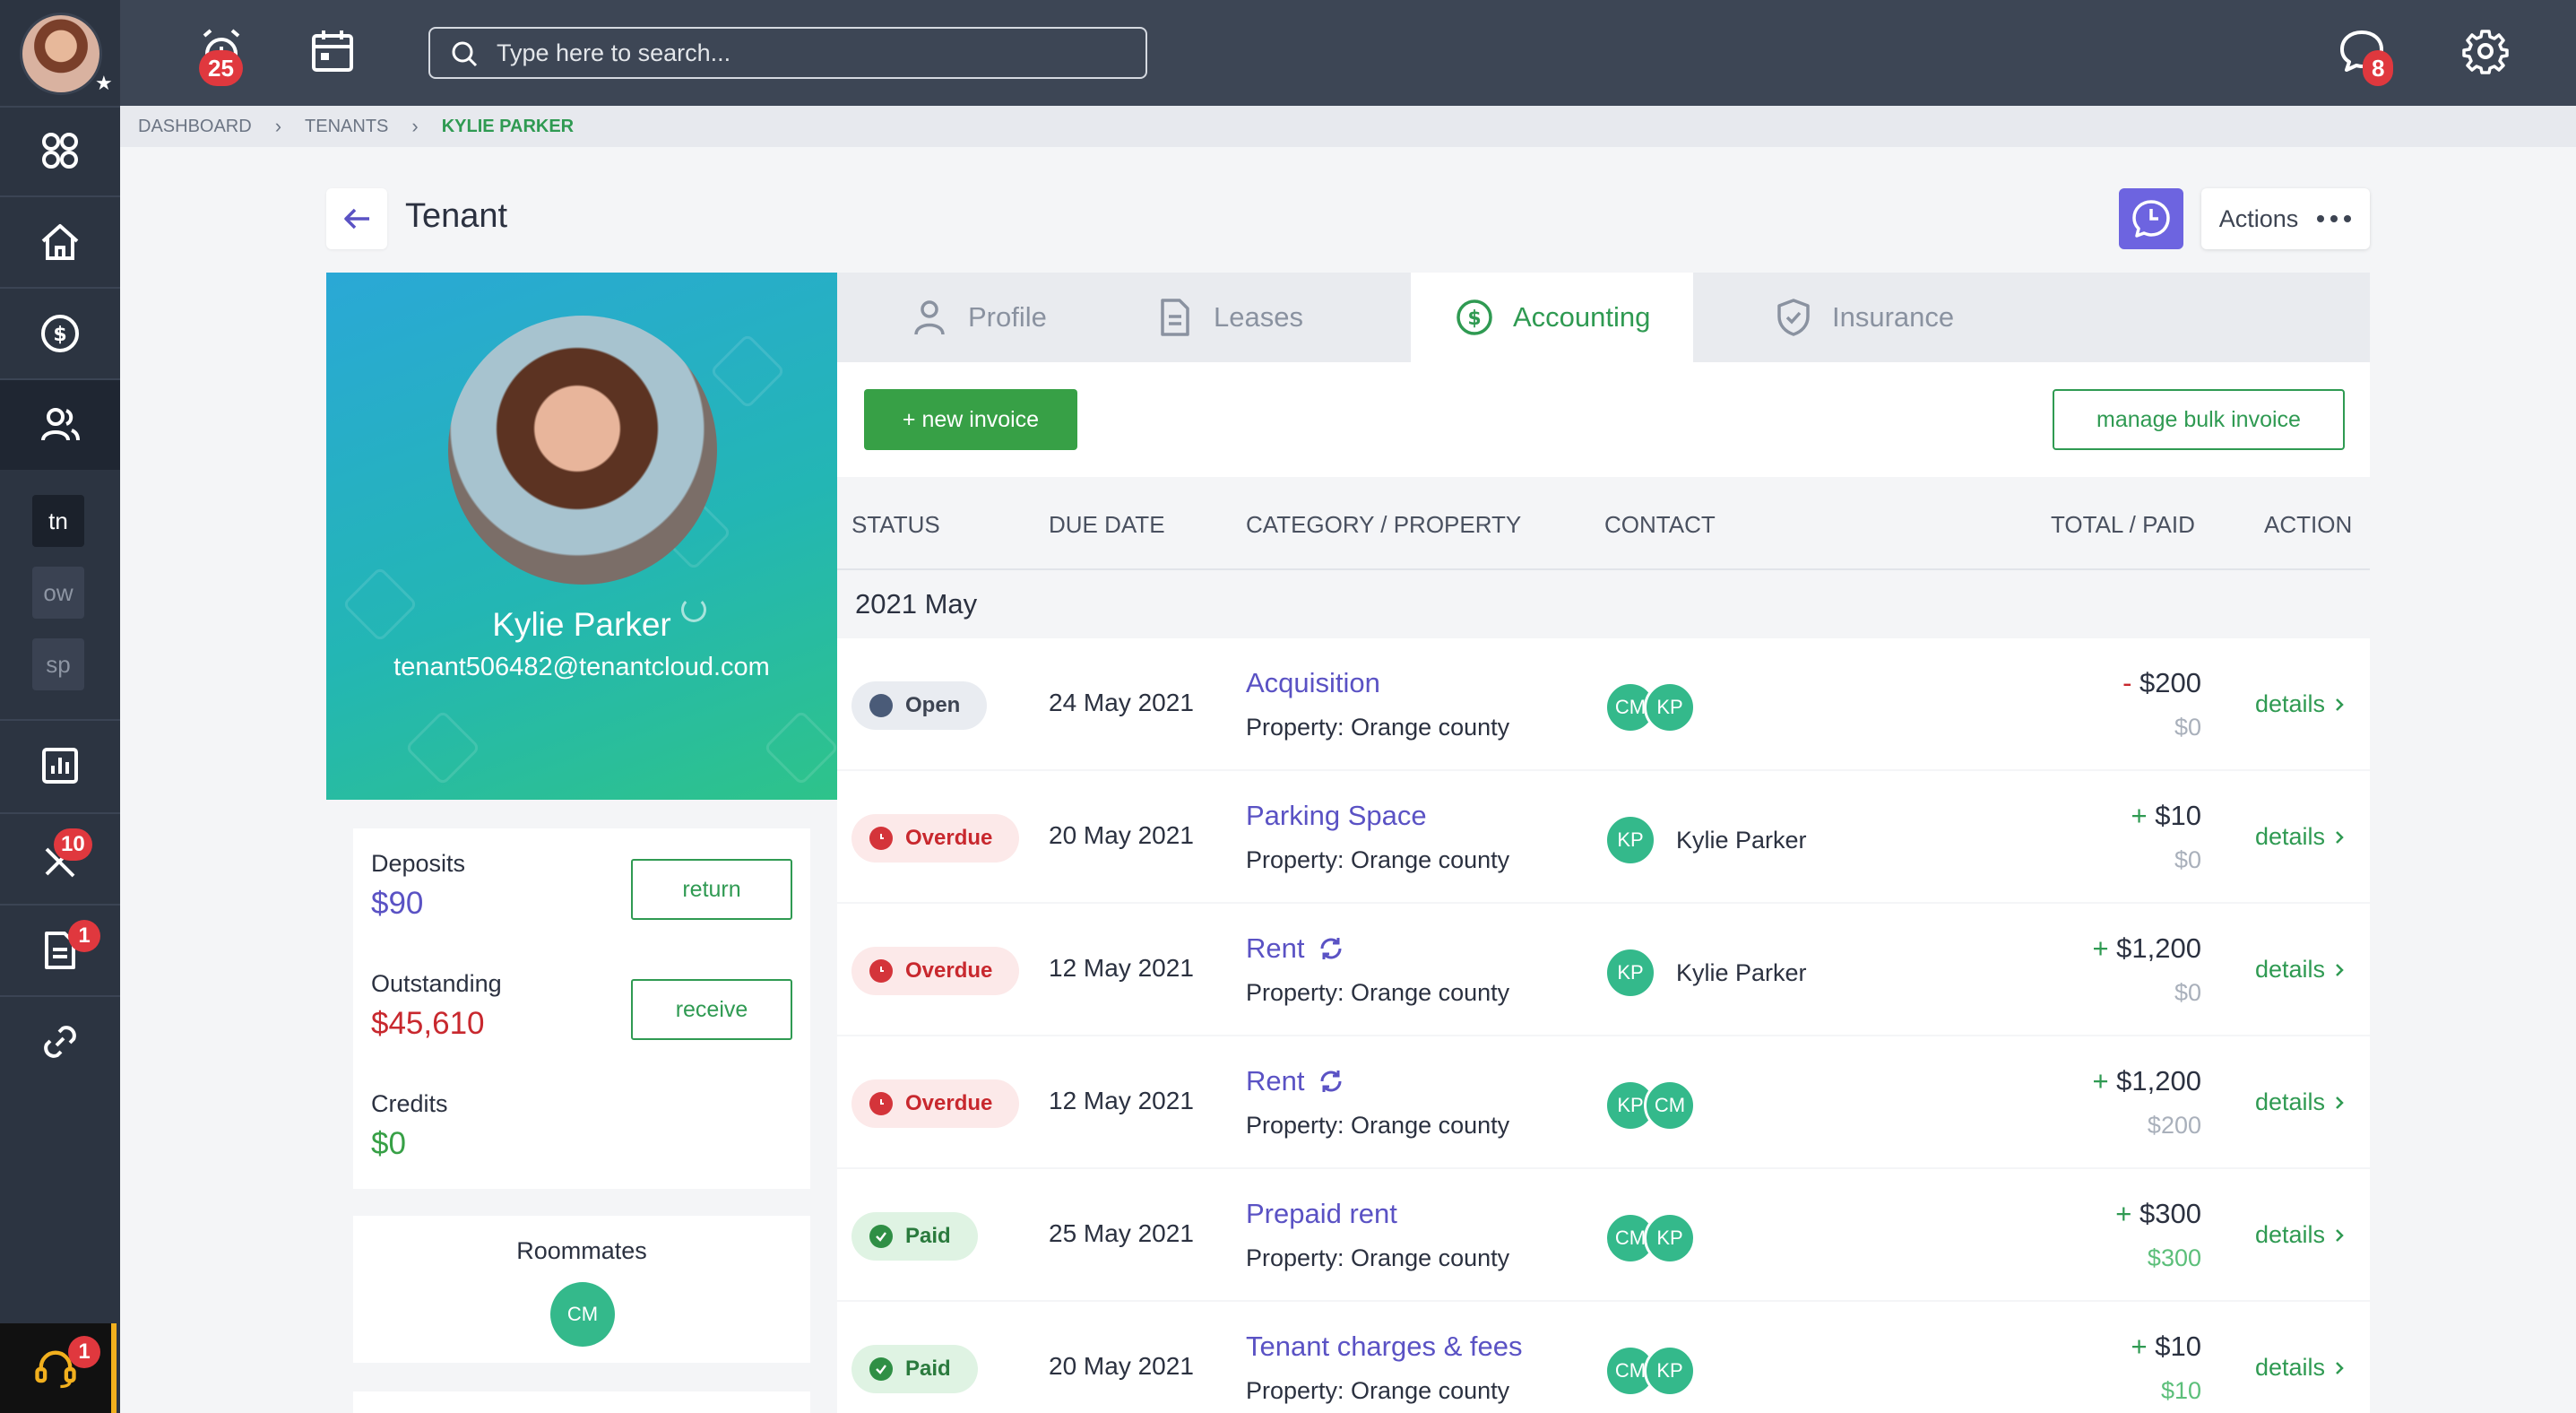  I want to click on category-link: Acquisition, so click(1313, 683).